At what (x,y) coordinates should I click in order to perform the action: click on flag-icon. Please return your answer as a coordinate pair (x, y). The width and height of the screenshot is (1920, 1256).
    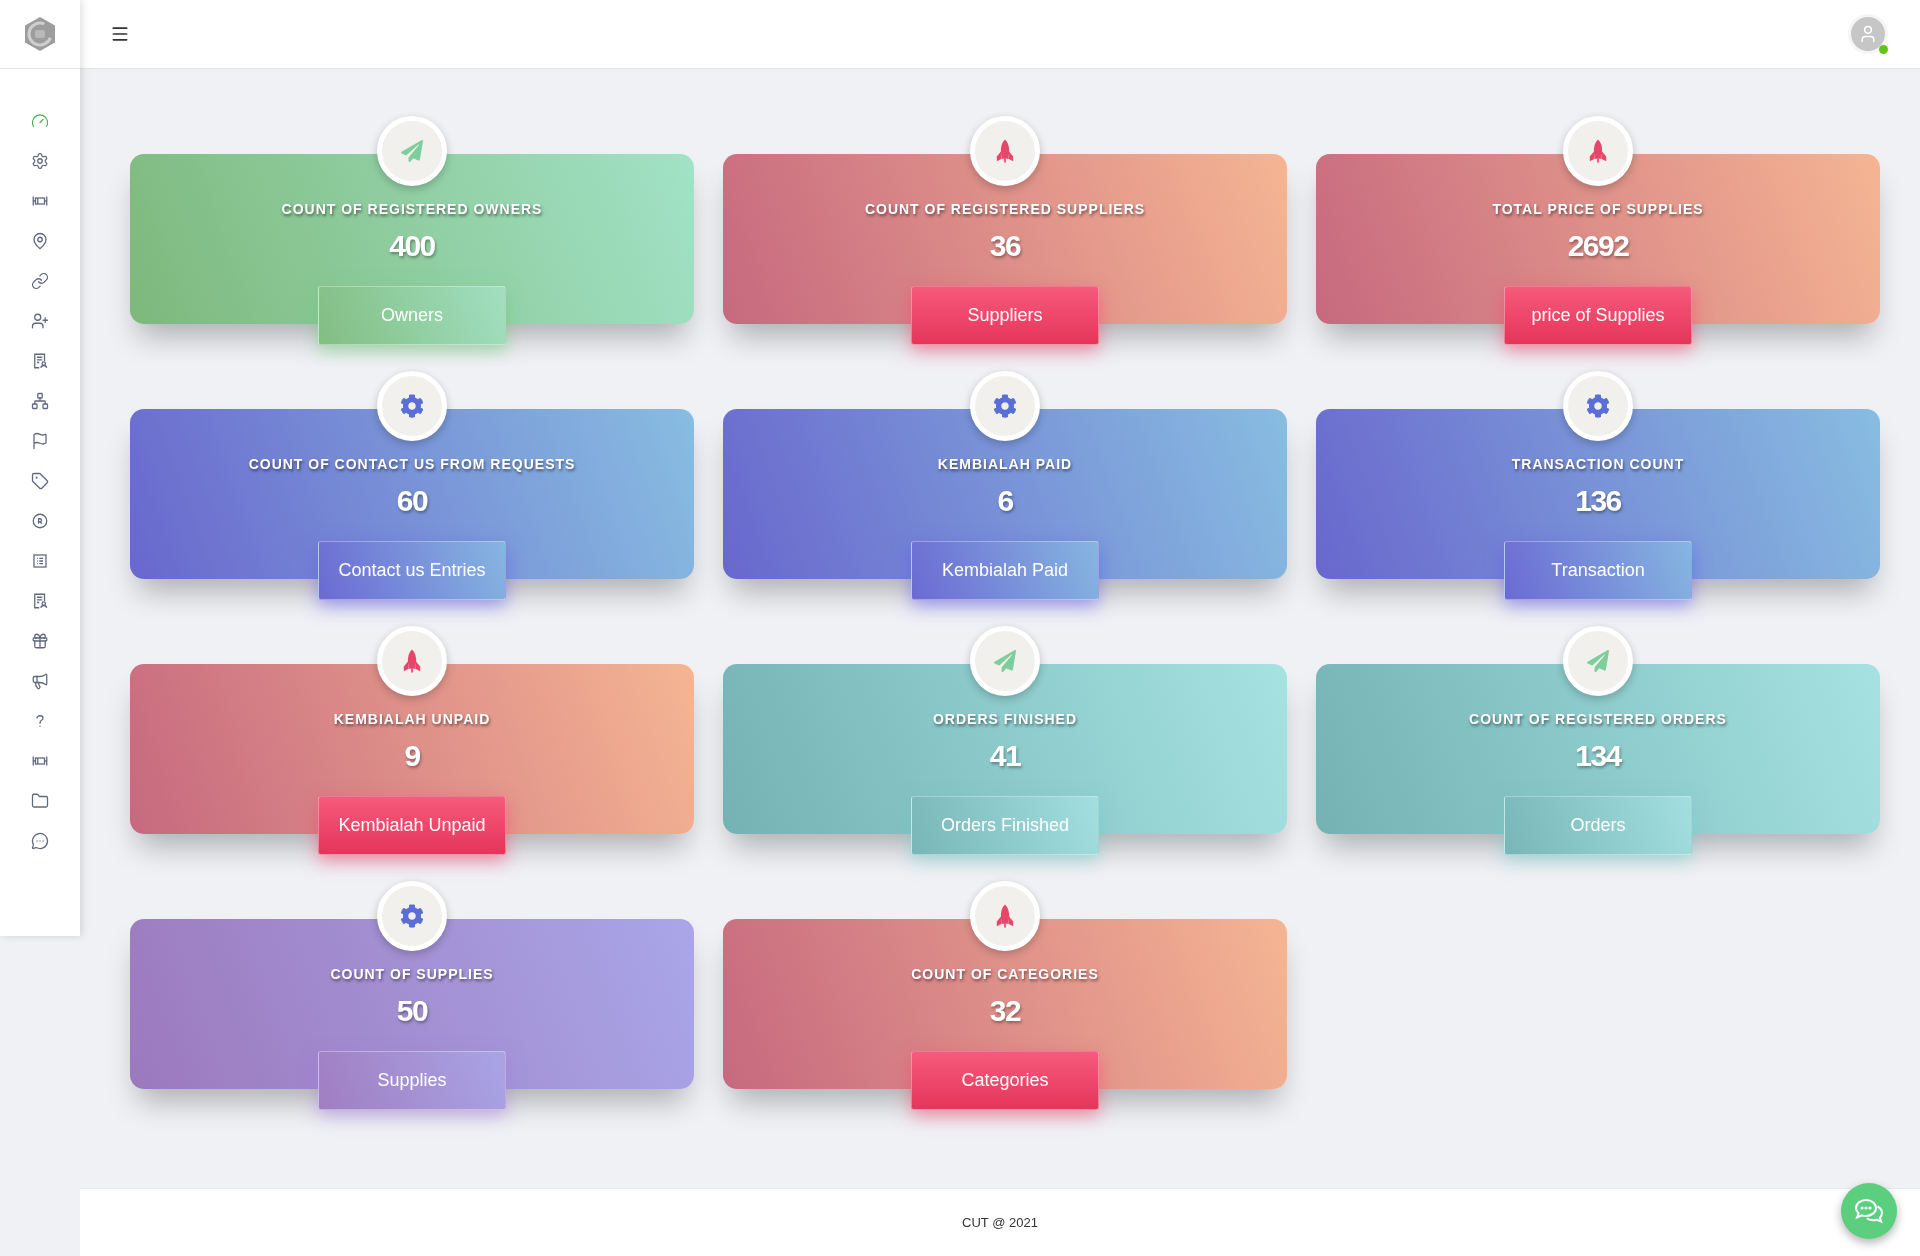
    Looking at the image, I should click on (40, 441).